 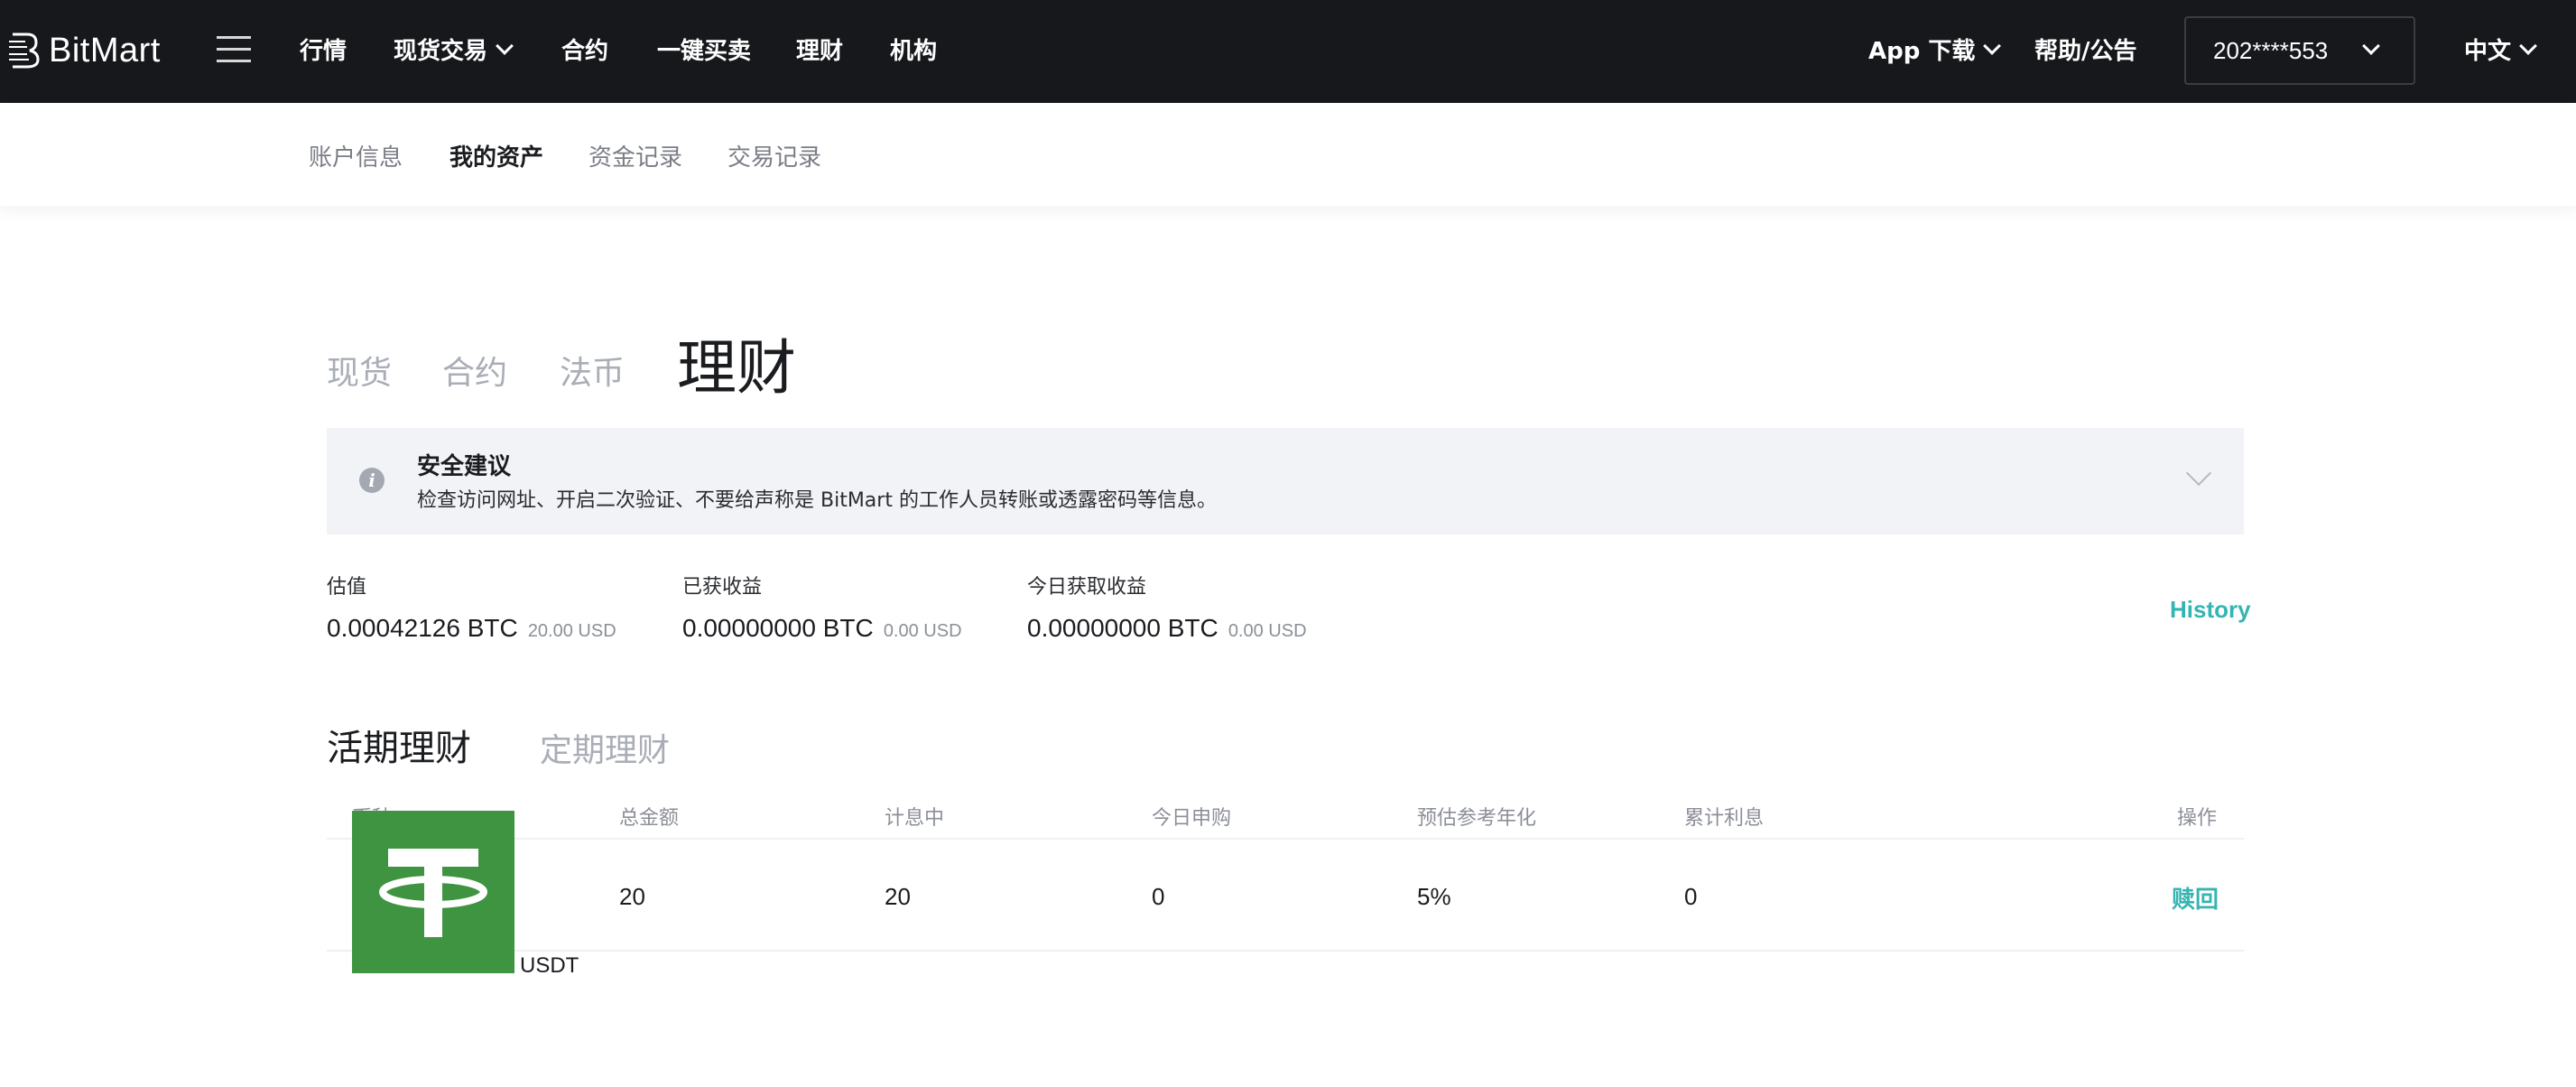 I want to click on col-header-accumulated: 累计利息, so click(x=1724, y=819).